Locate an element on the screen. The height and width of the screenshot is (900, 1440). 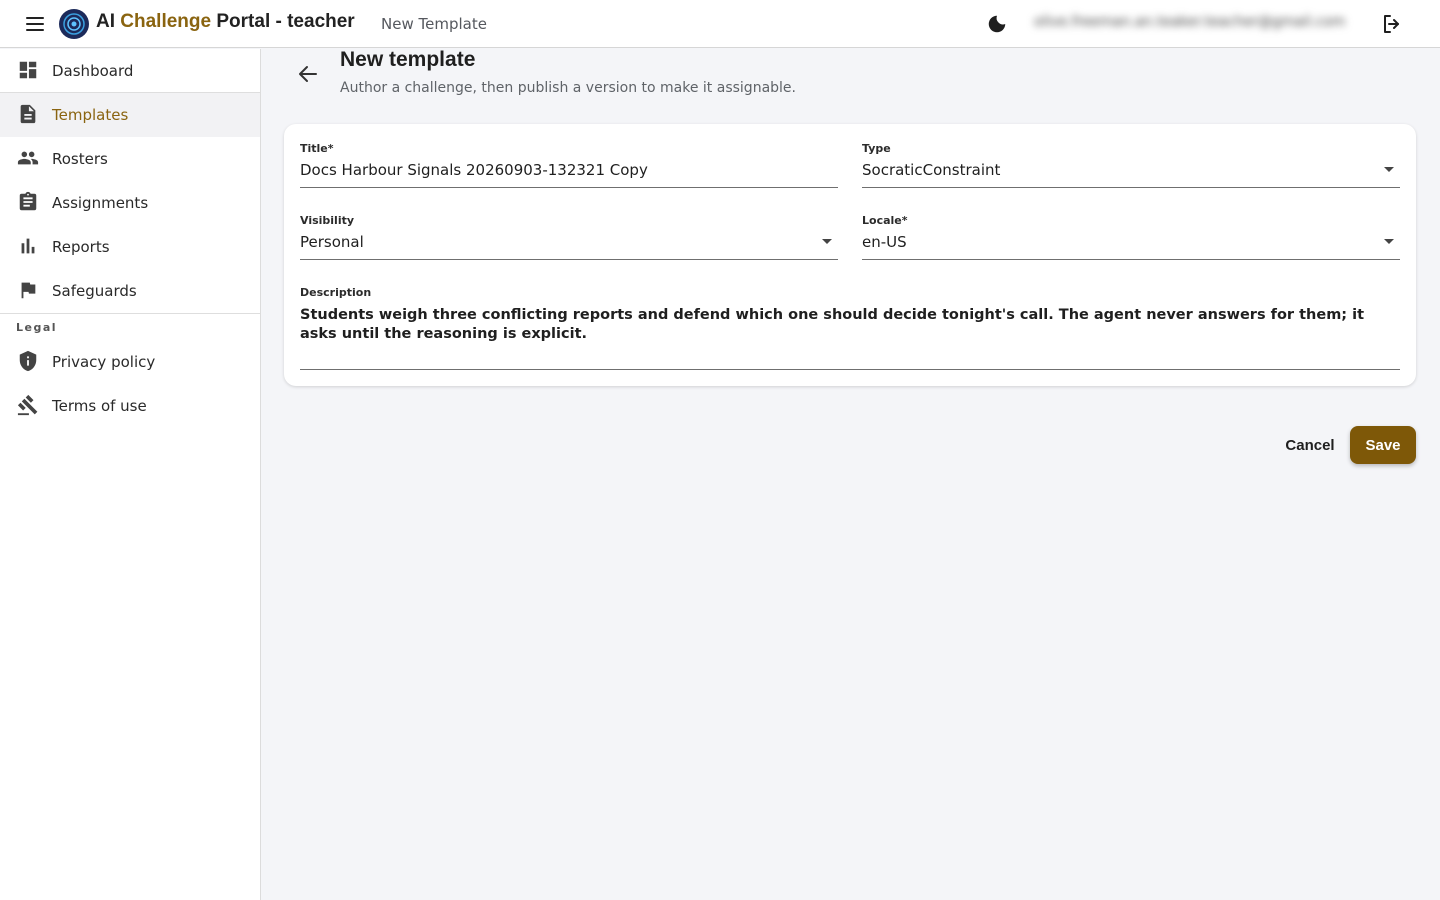
page-title: New template is located at coordinates (408, 59).